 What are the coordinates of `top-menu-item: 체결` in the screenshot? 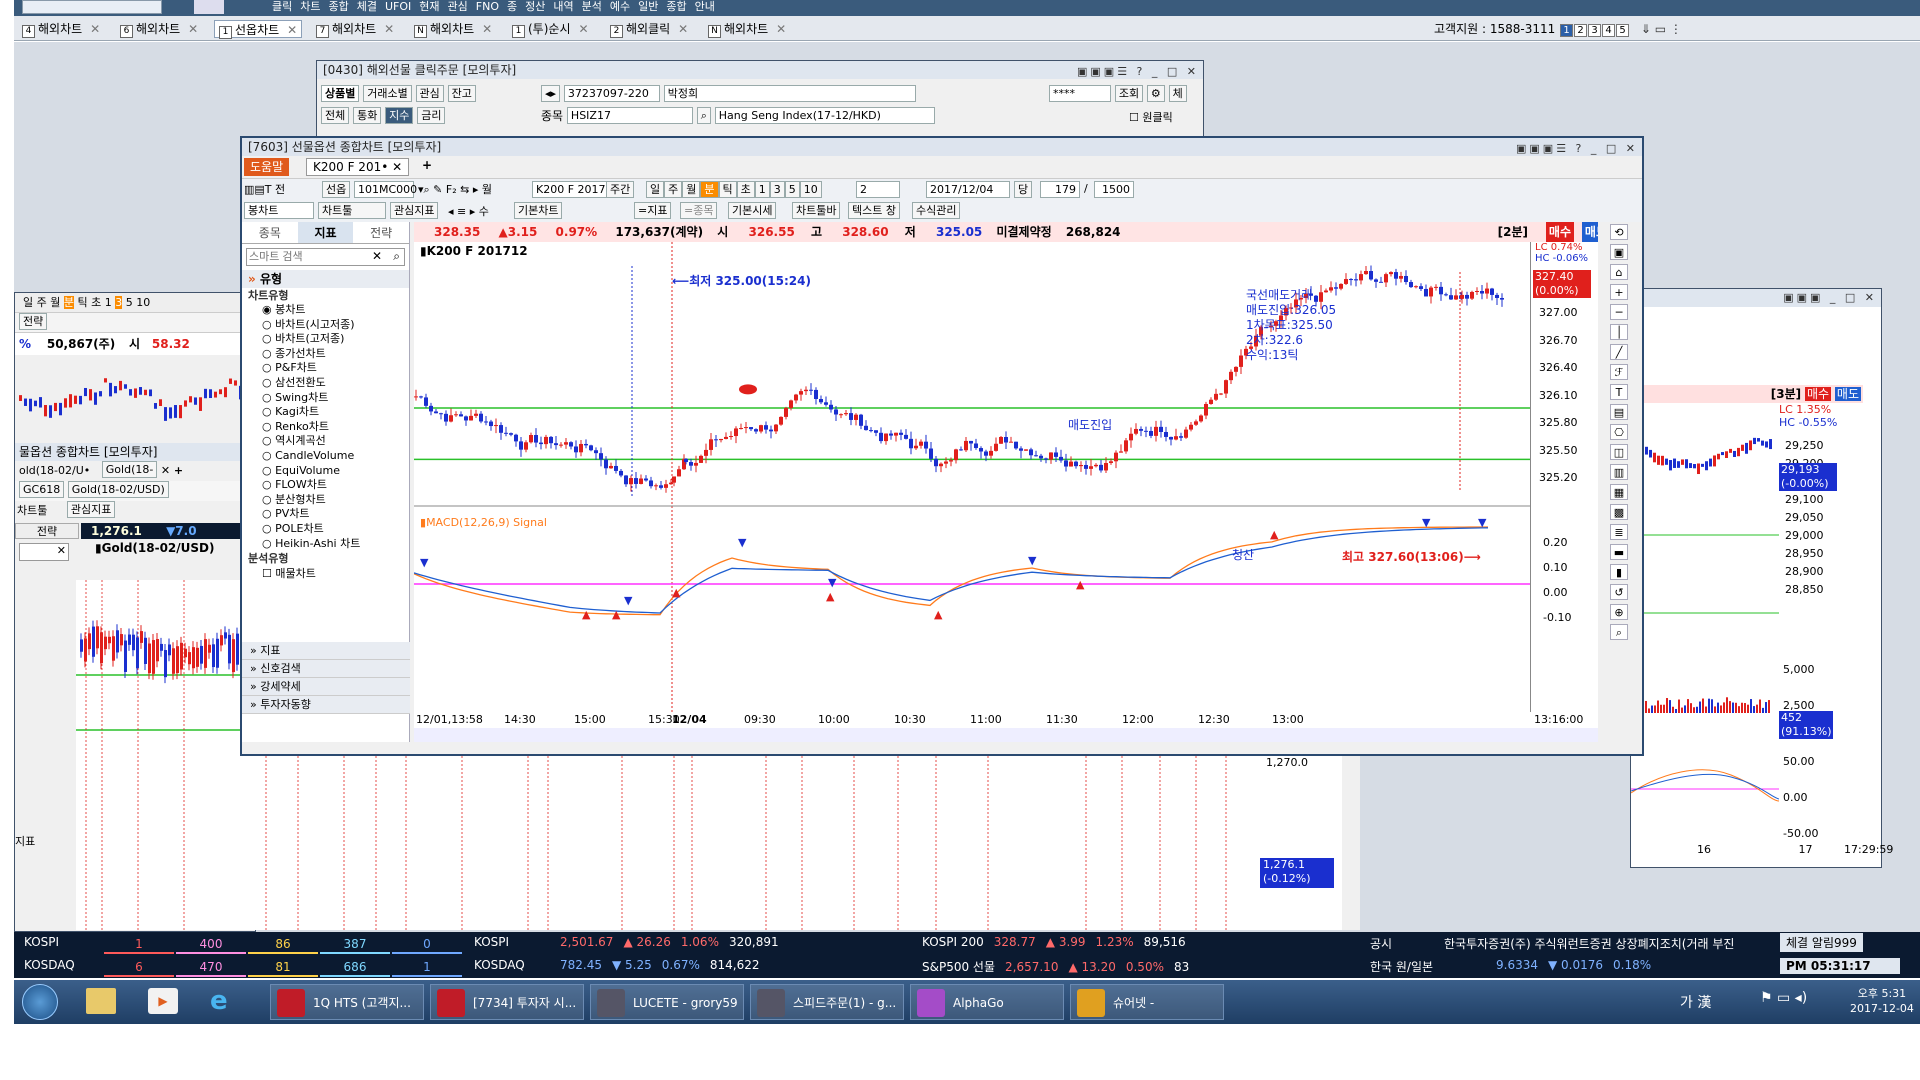 It's located at (367, 7).